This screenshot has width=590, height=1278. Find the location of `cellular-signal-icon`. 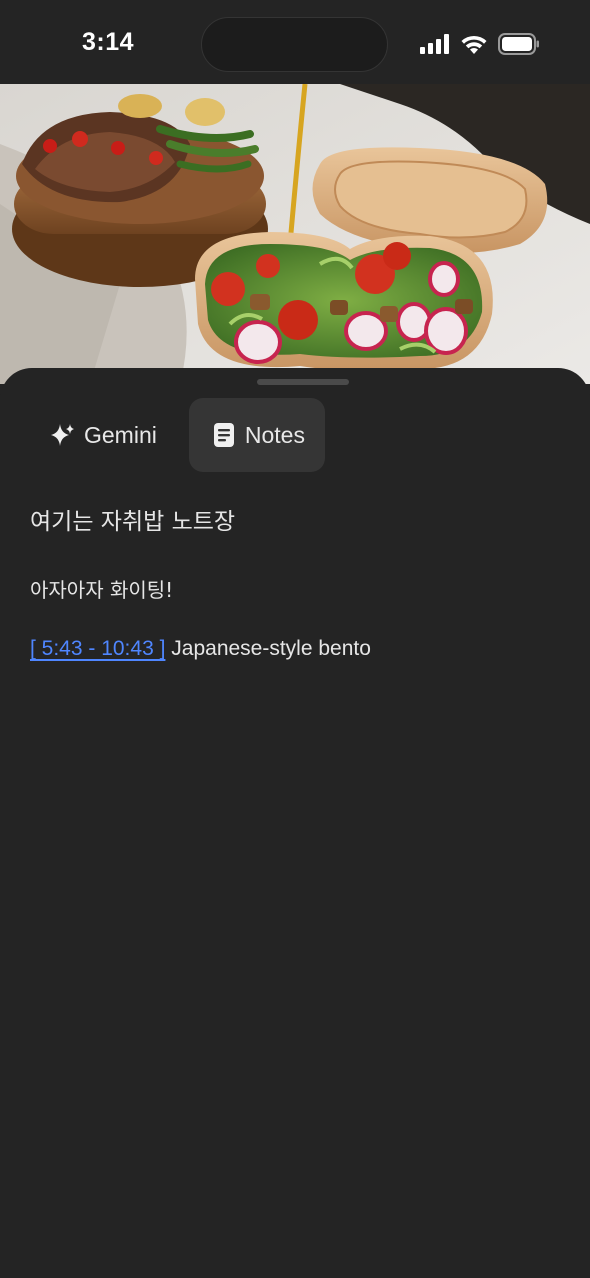

cellular-signal-icon is located at coordinates (434, 44).